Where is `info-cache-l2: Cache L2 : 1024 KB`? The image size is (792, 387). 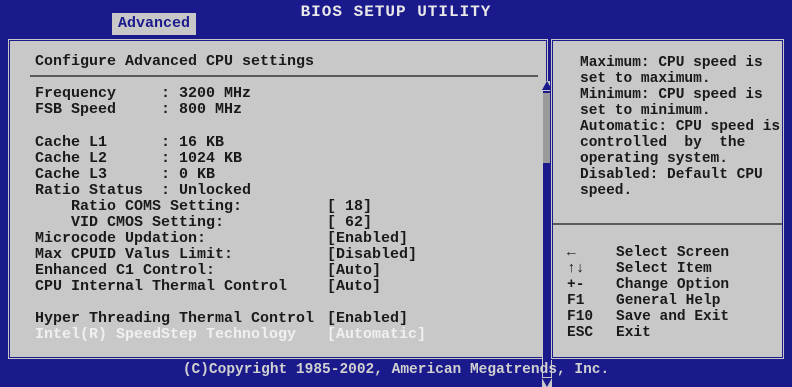 info-cache-l2: Cache L2 : 1024 KB is located at coordinates (139, 158).